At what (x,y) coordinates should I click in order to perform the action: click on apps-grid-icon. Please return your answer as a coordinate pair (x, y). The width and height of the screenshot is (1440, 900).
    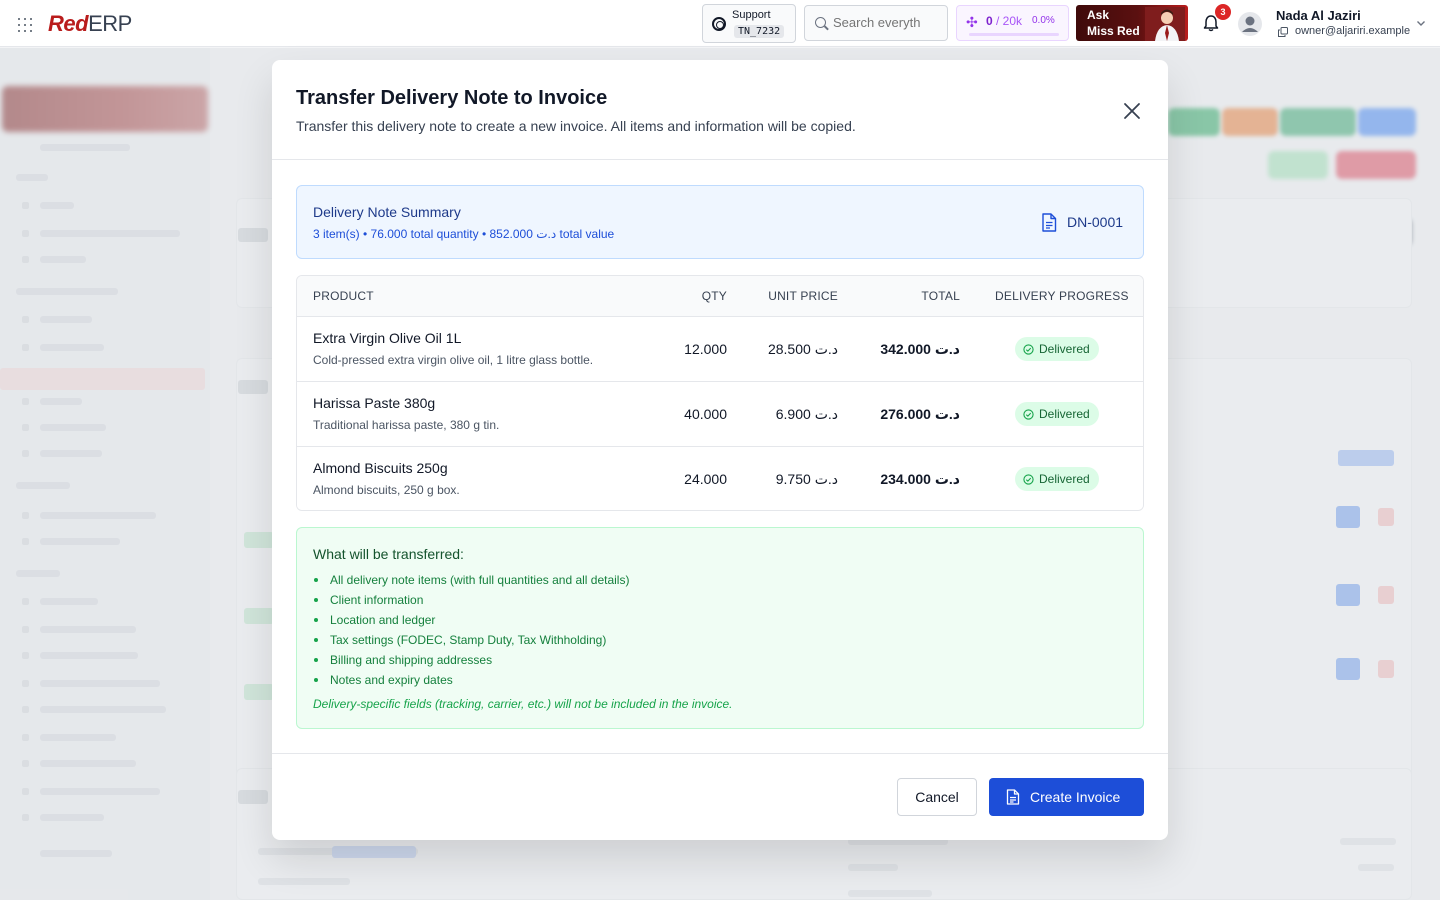
    Looking at the image, I should click on (25, 25).